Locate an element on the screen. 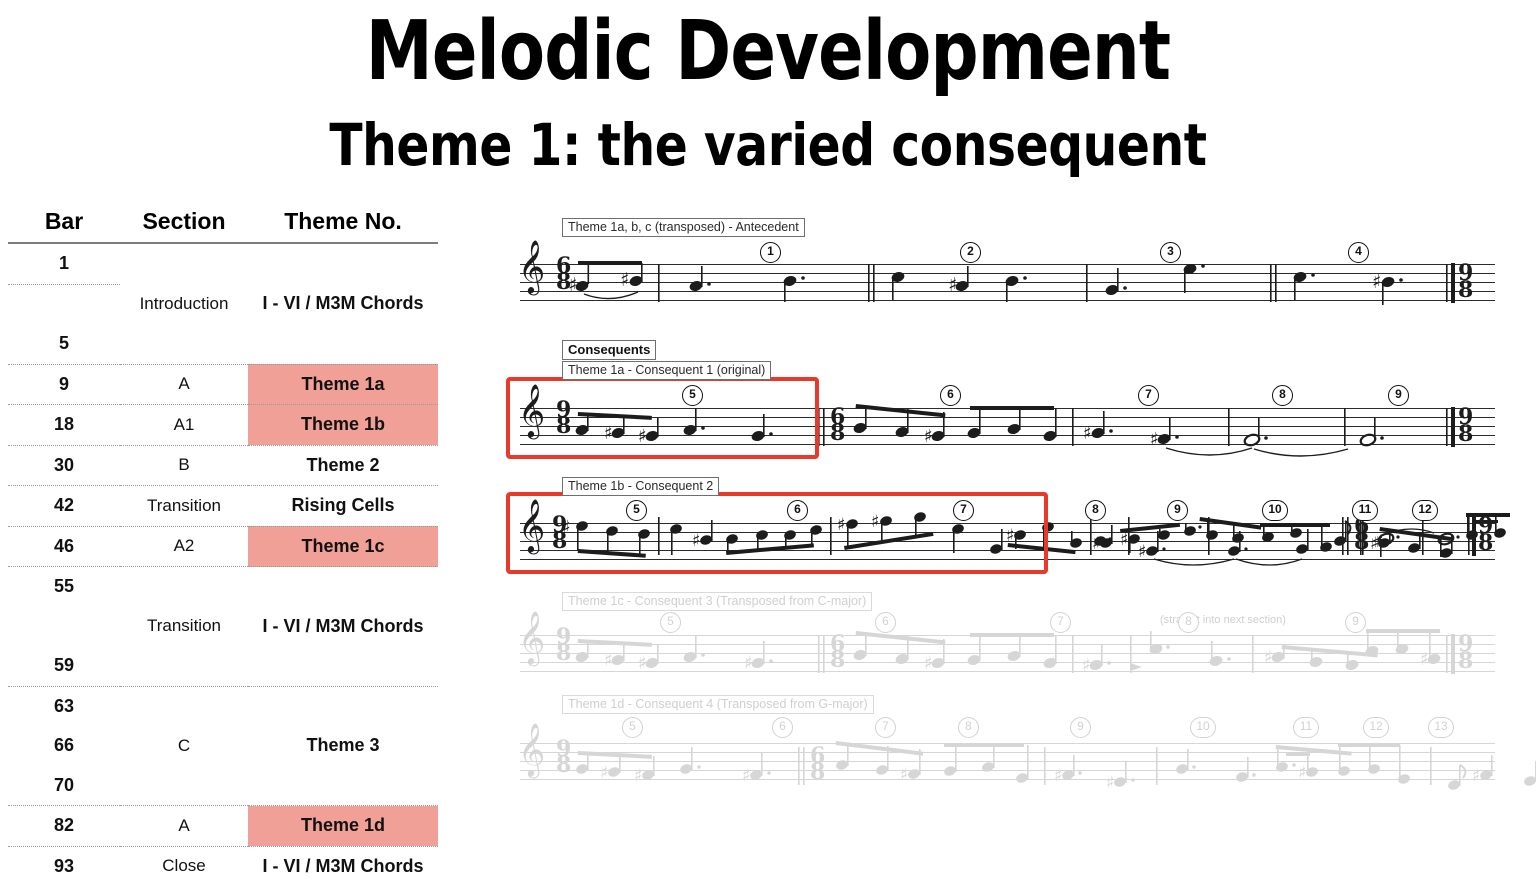  cell-theme: Theme 1a is located at coordinates (343, 384).